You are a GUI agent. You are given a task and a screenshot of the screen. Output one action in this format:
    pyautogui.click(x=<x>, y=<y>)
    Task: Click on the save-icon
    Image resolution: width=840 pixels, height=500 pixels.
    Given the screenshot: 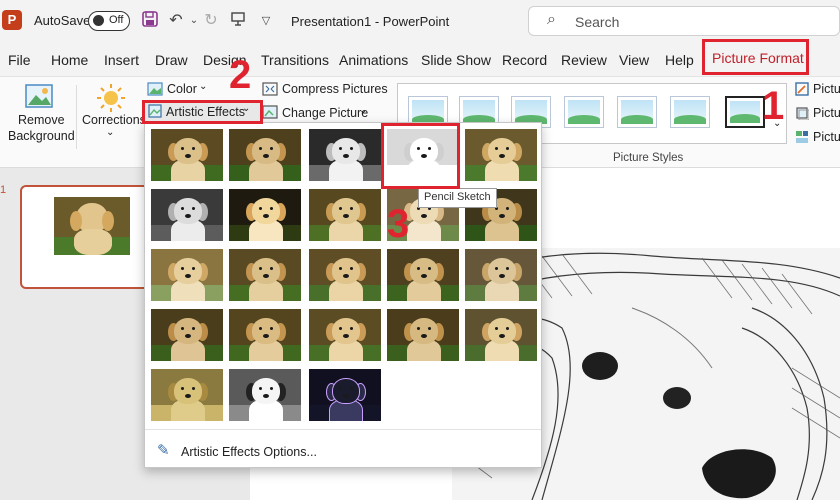 What is the action you would take?
    pyautogui.click(x=150, y=21)
    